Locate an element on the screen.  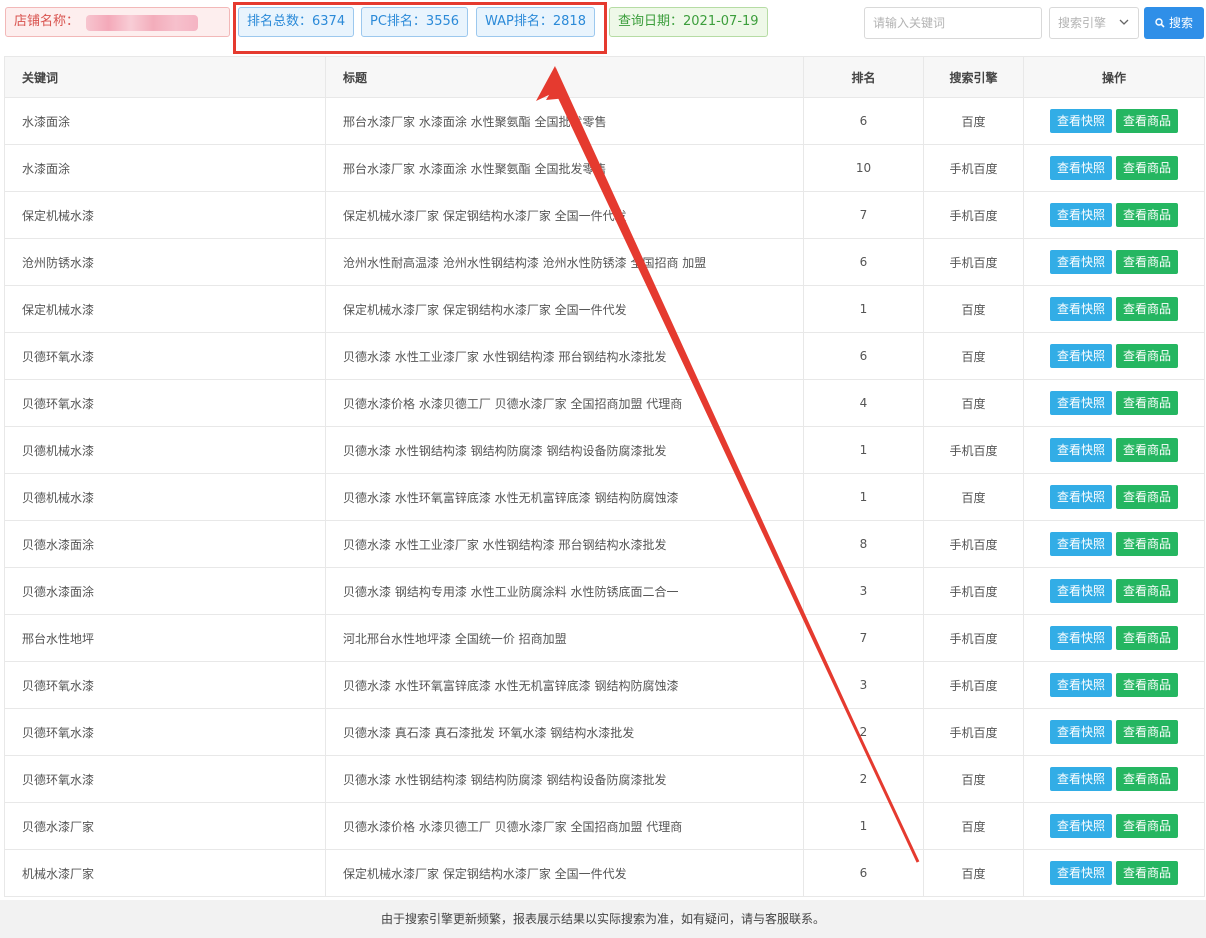
pc-rank-tag: PC排名：3556 is located at coordinates (415, 22).